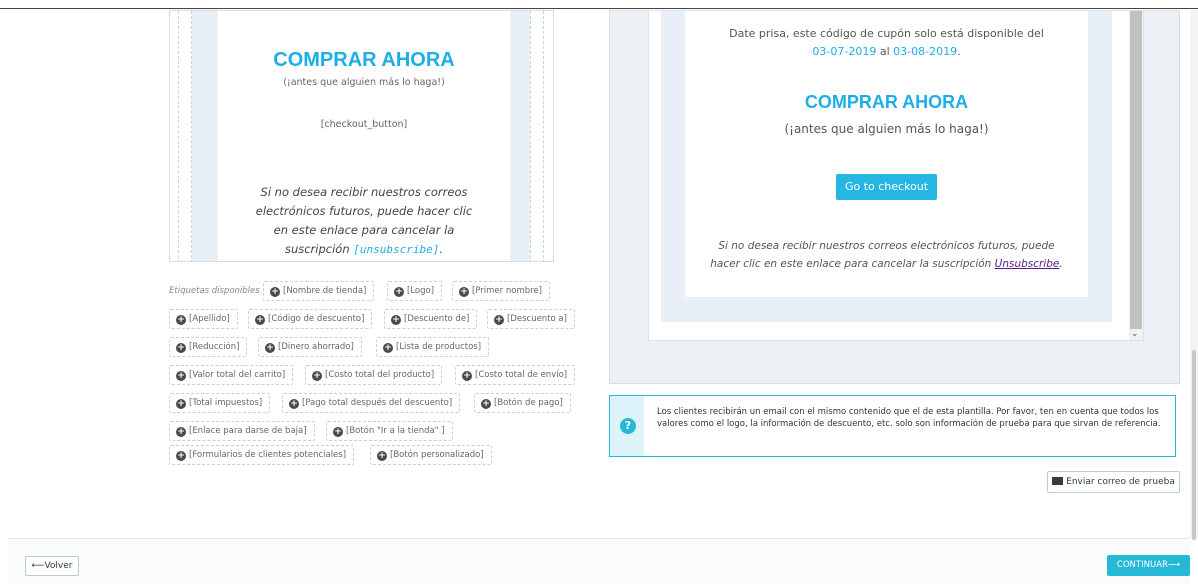 Image resolution: width=1198 pixels, height=584 pixels. What do you see at coordinates (886, 187) in the screenshot?
I see `go-to-checkout-button: Go to checkout` at bounding box center [886, 187].